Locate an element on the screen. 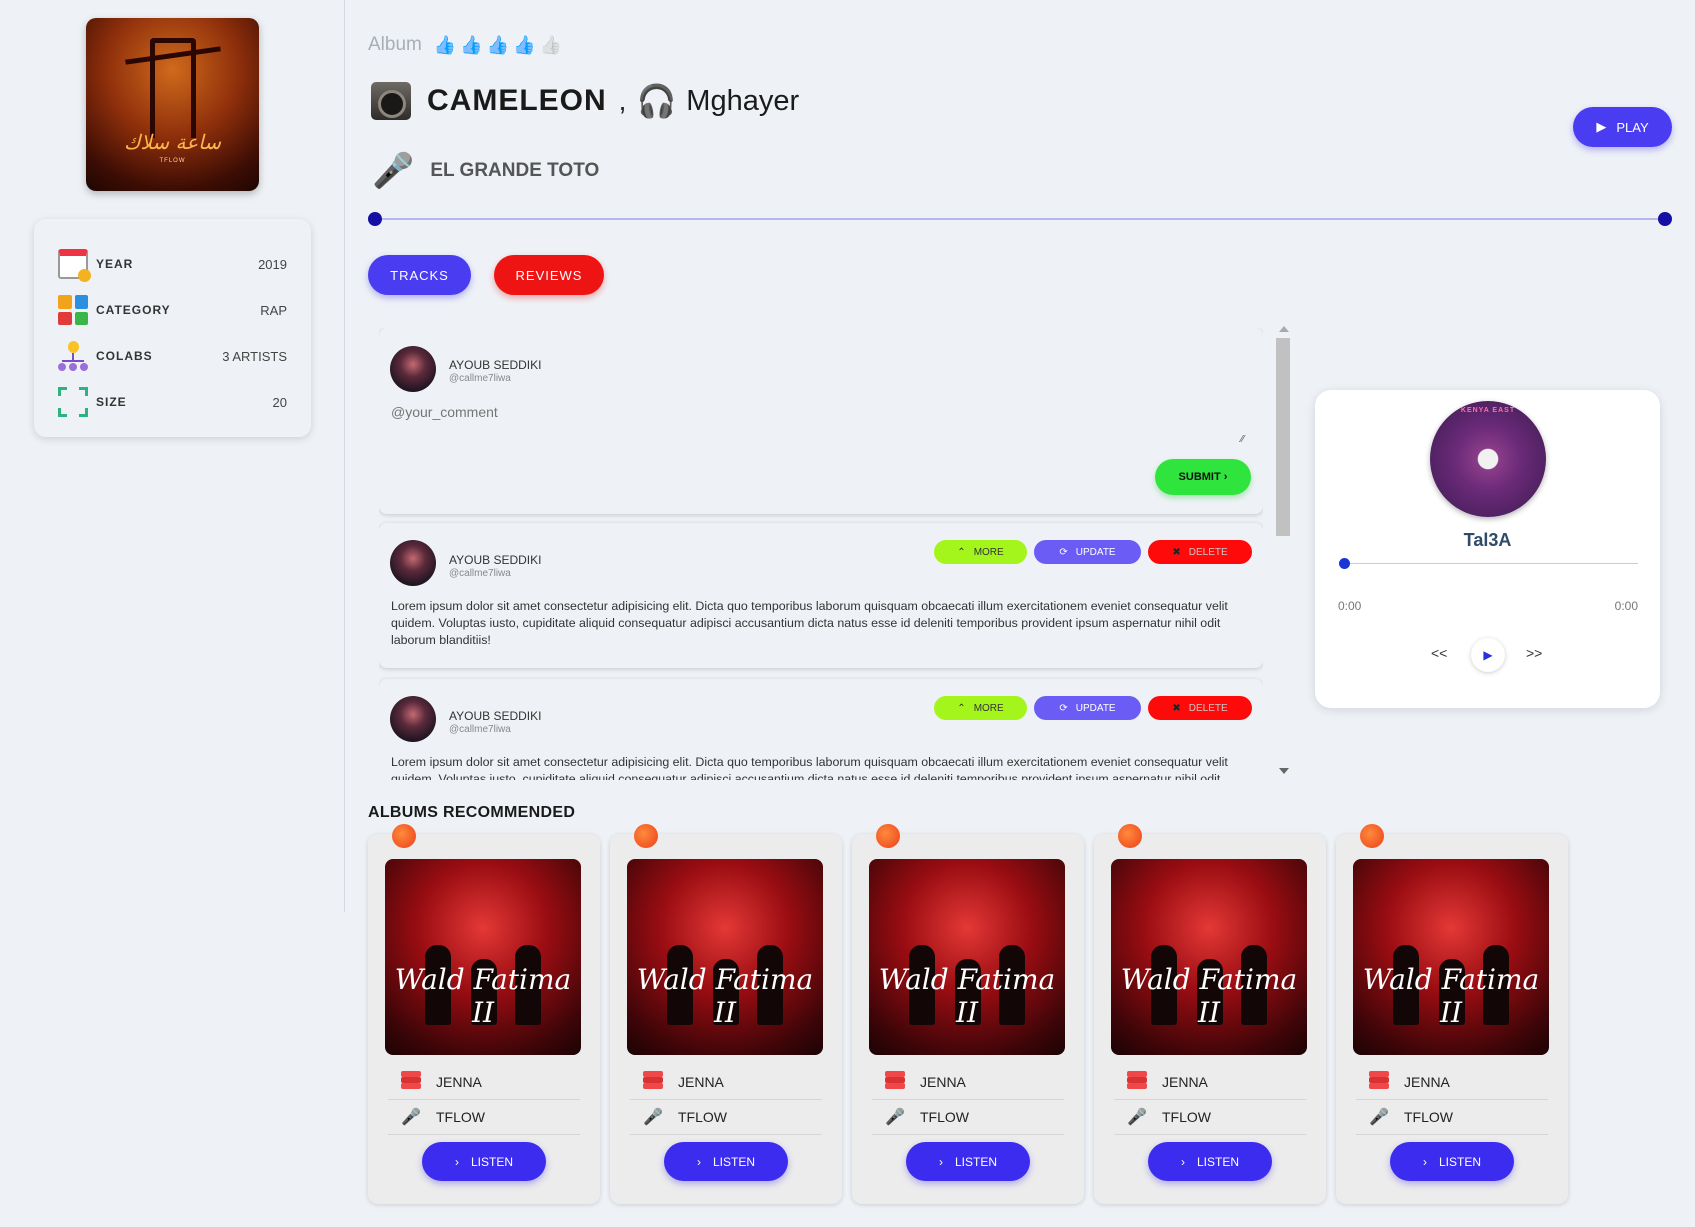 The width and height of the screenshot is (1695, 1227). resize-handle-icon: ⁄⁄ is located at coordinates (1242, 439).